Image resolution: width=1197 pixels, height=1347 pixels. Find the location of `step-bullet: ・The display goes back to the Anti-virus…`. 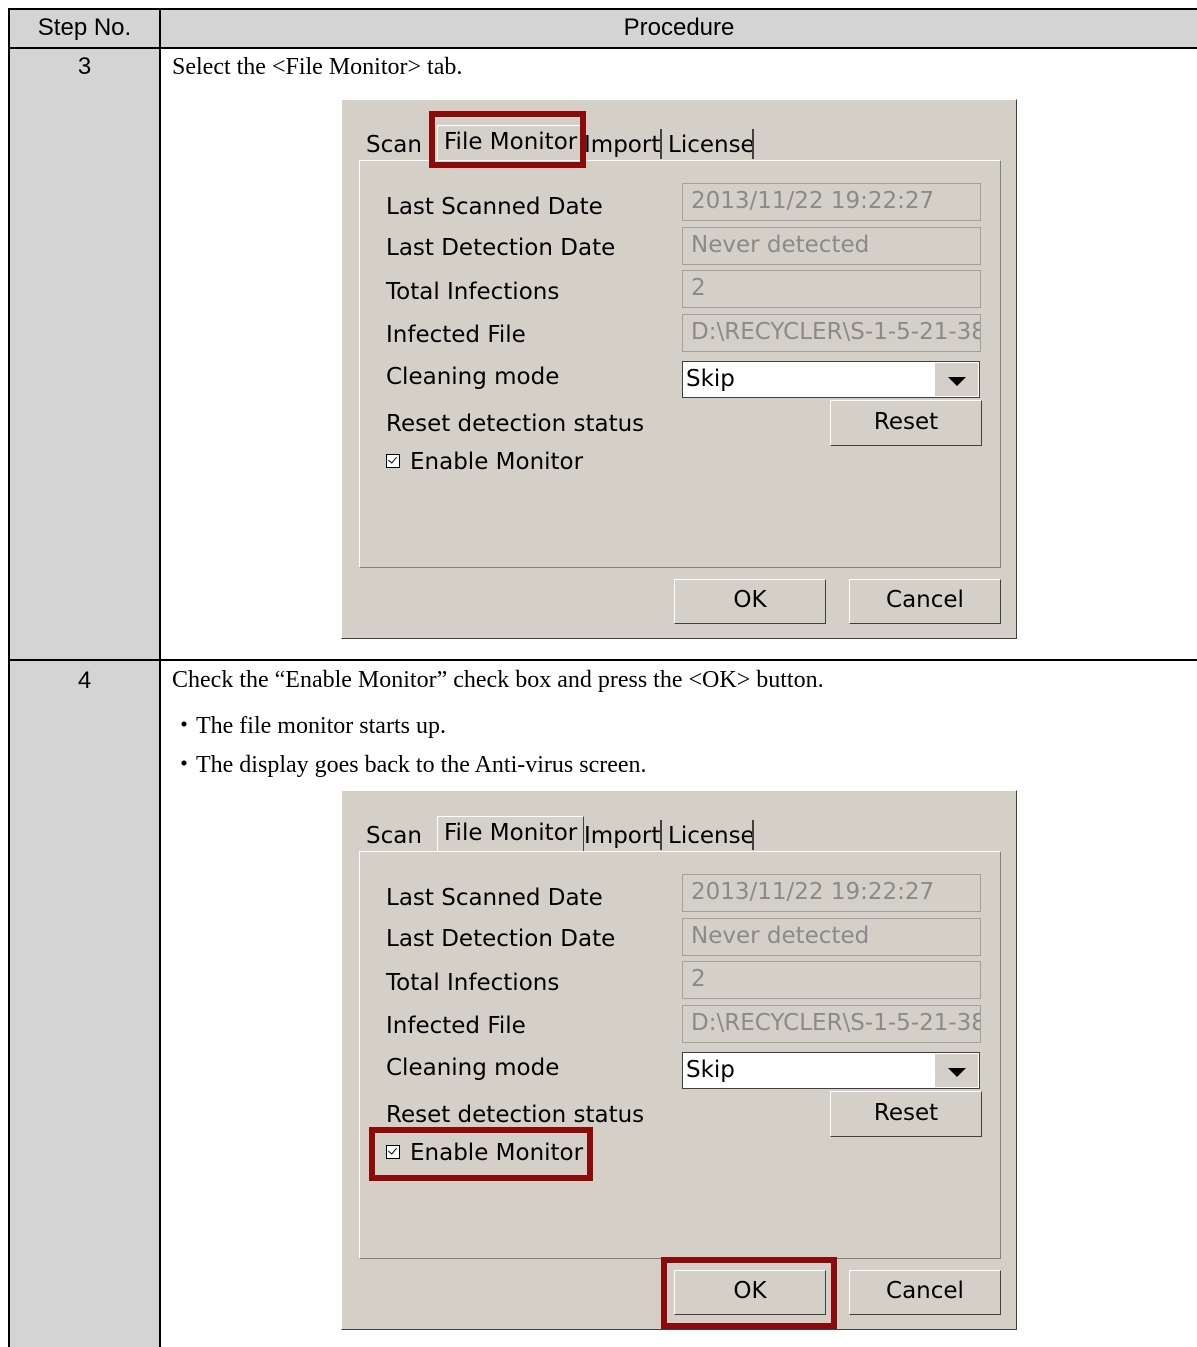

step-bullet: ・The display goes back to the Anti-virus… is located at coordinates (409, 765).